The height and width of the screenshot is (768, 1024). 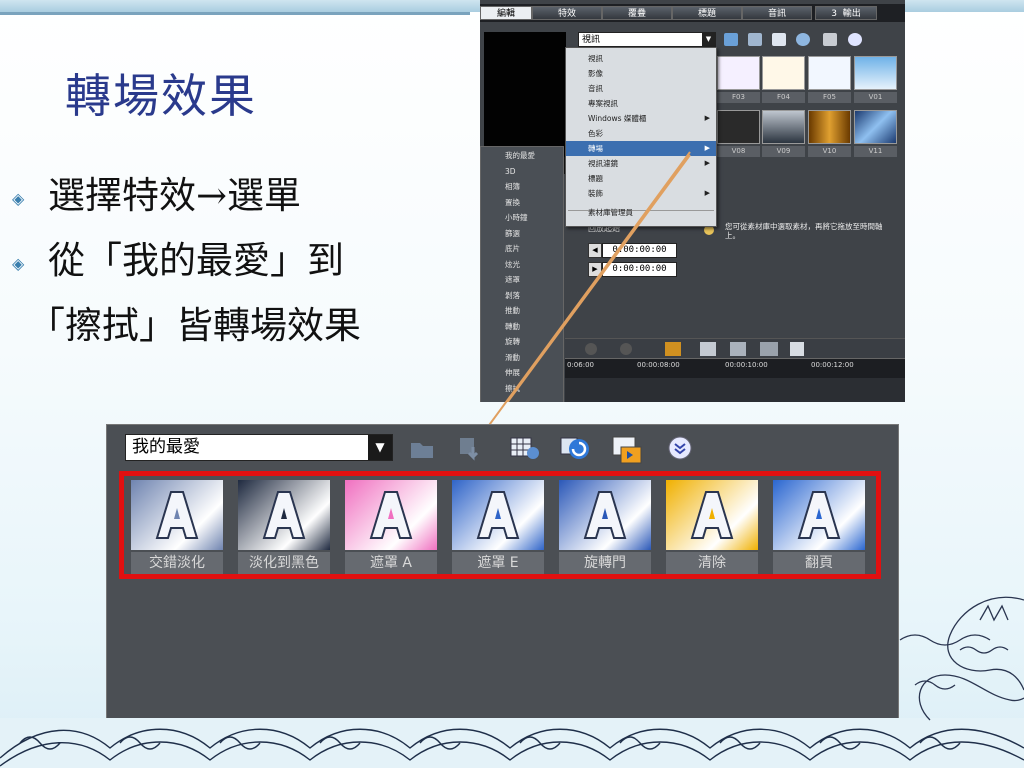 What do you see at coordinates (498, 563) in the screenshot?
I see `transition-label: 遮罩 E` at bounding box center [498, 563].